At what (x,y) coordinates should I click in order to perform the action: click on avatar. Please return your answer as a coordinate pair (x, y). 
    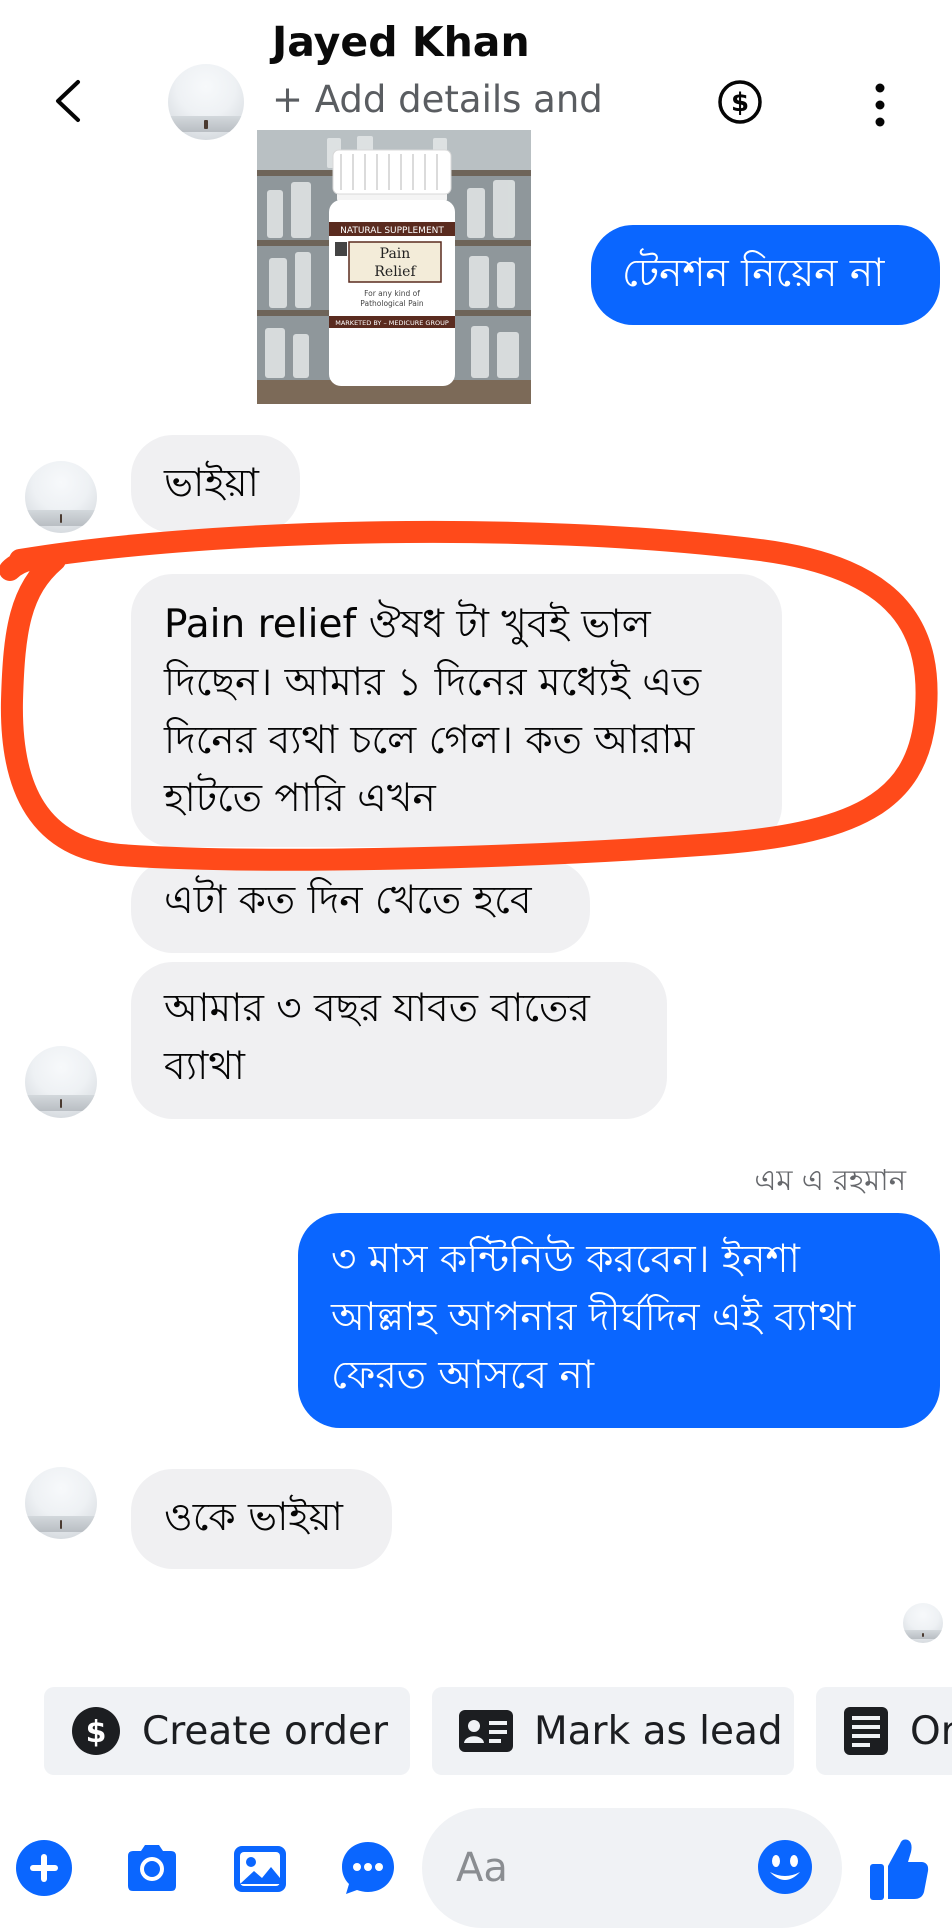
    Looking at the image, I should click on (206, 102).